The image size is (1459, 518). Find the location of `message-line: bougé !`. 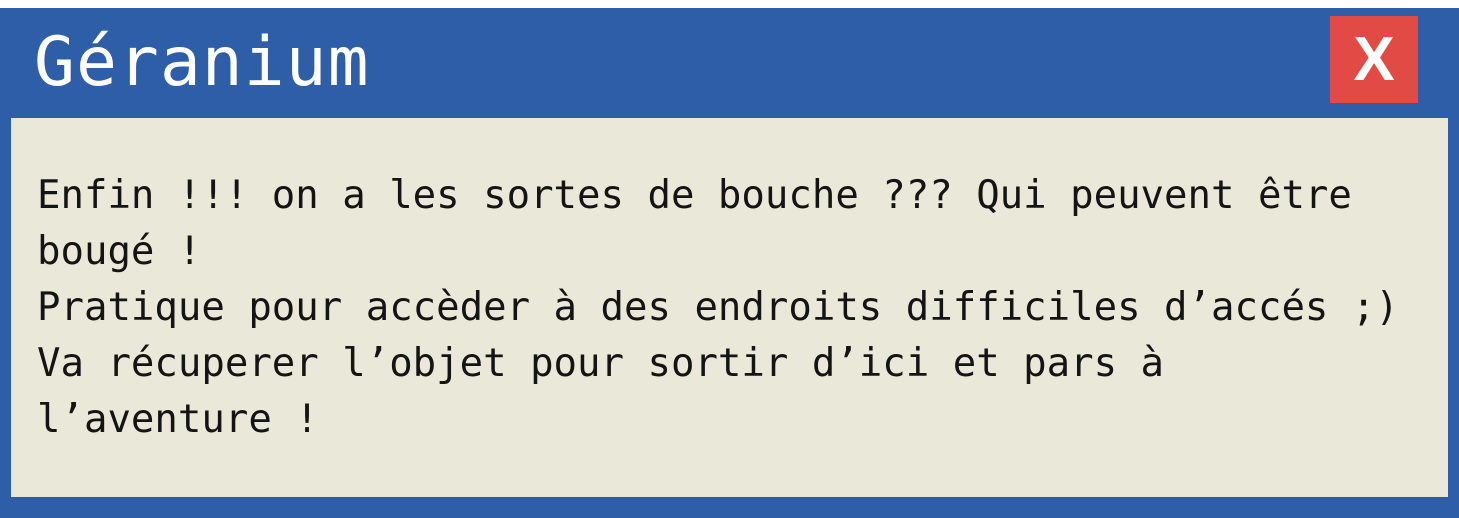

message-line: bougé ! is located at coordinates (119, 251).